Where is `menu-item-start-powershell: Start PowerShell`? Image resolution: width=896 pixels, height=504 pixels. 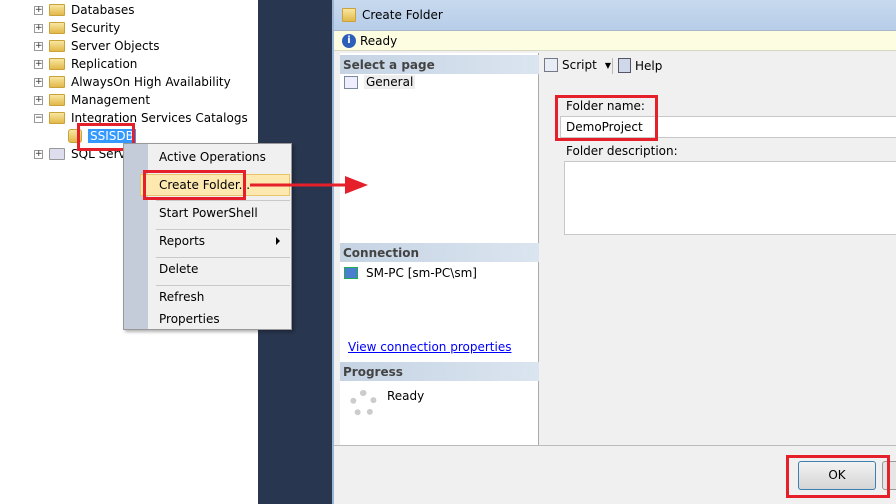
menu-item-start-powershell: Start PowerShell is located at coordinates (208, 213).